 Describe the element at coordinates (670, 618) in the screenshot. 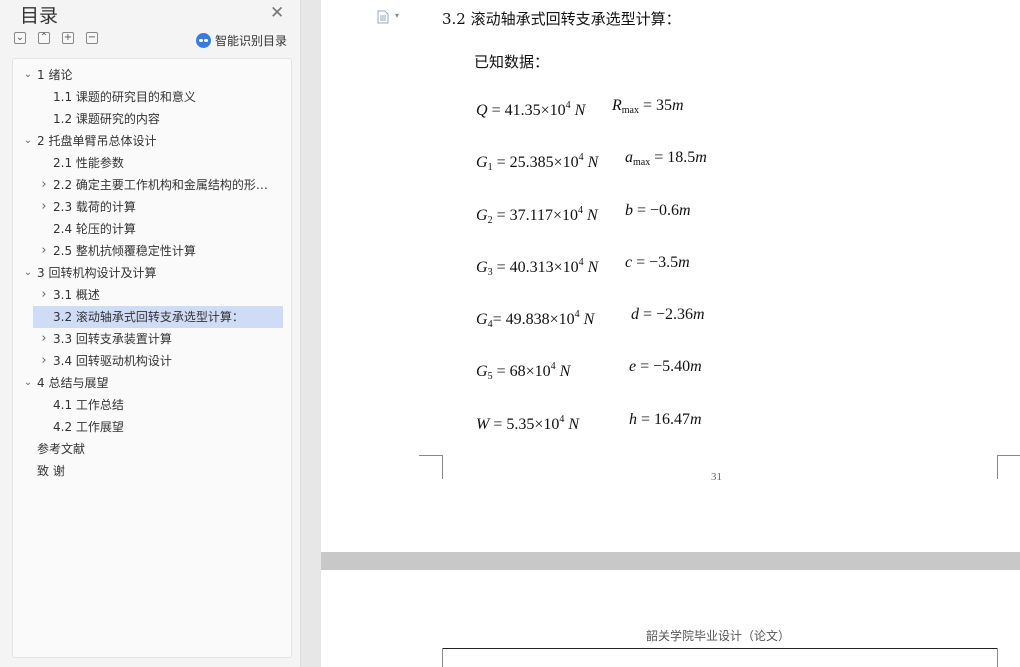

I see `page-32: 韶关学院毕业设计（论文）` at that location.